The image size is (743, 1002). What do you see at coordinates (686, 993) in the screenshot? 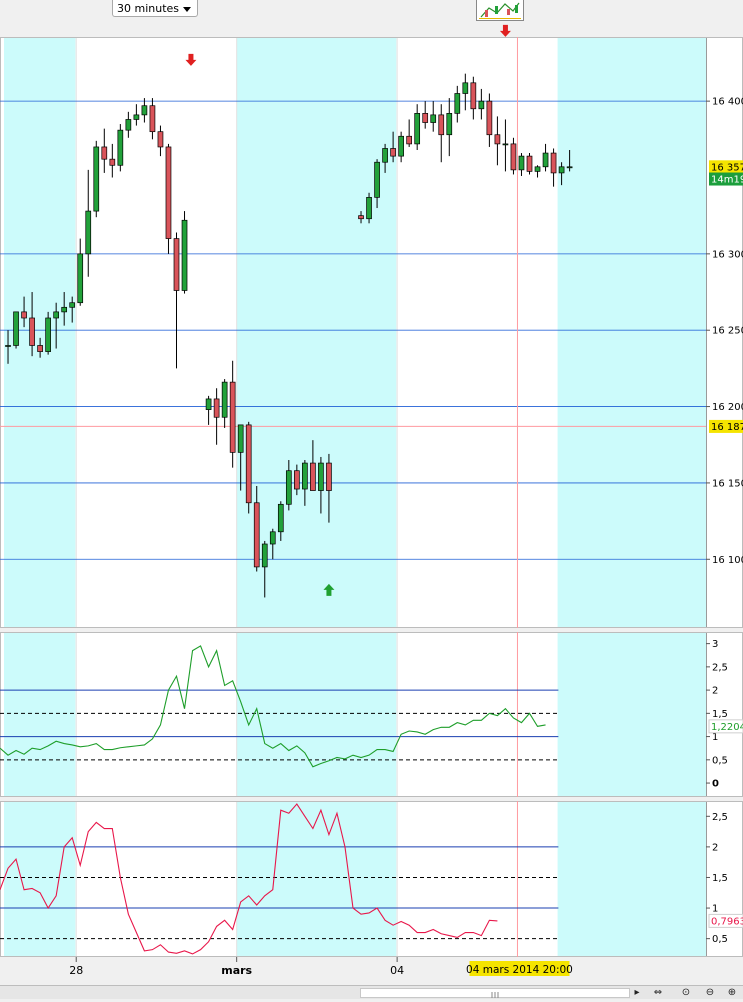
I see `zoom-reset-icon: ⊙` at bounding box center [686, 993].